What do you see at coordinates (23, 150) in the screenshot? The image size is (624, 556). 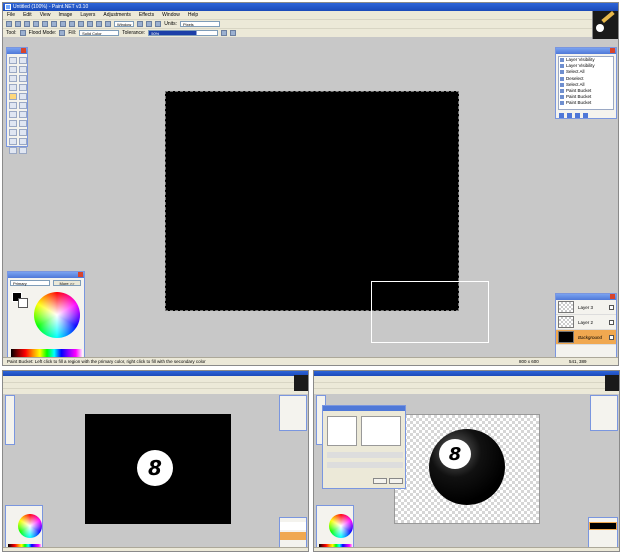 I see `freeform-shape-icon` at bounding box center [23, 150].